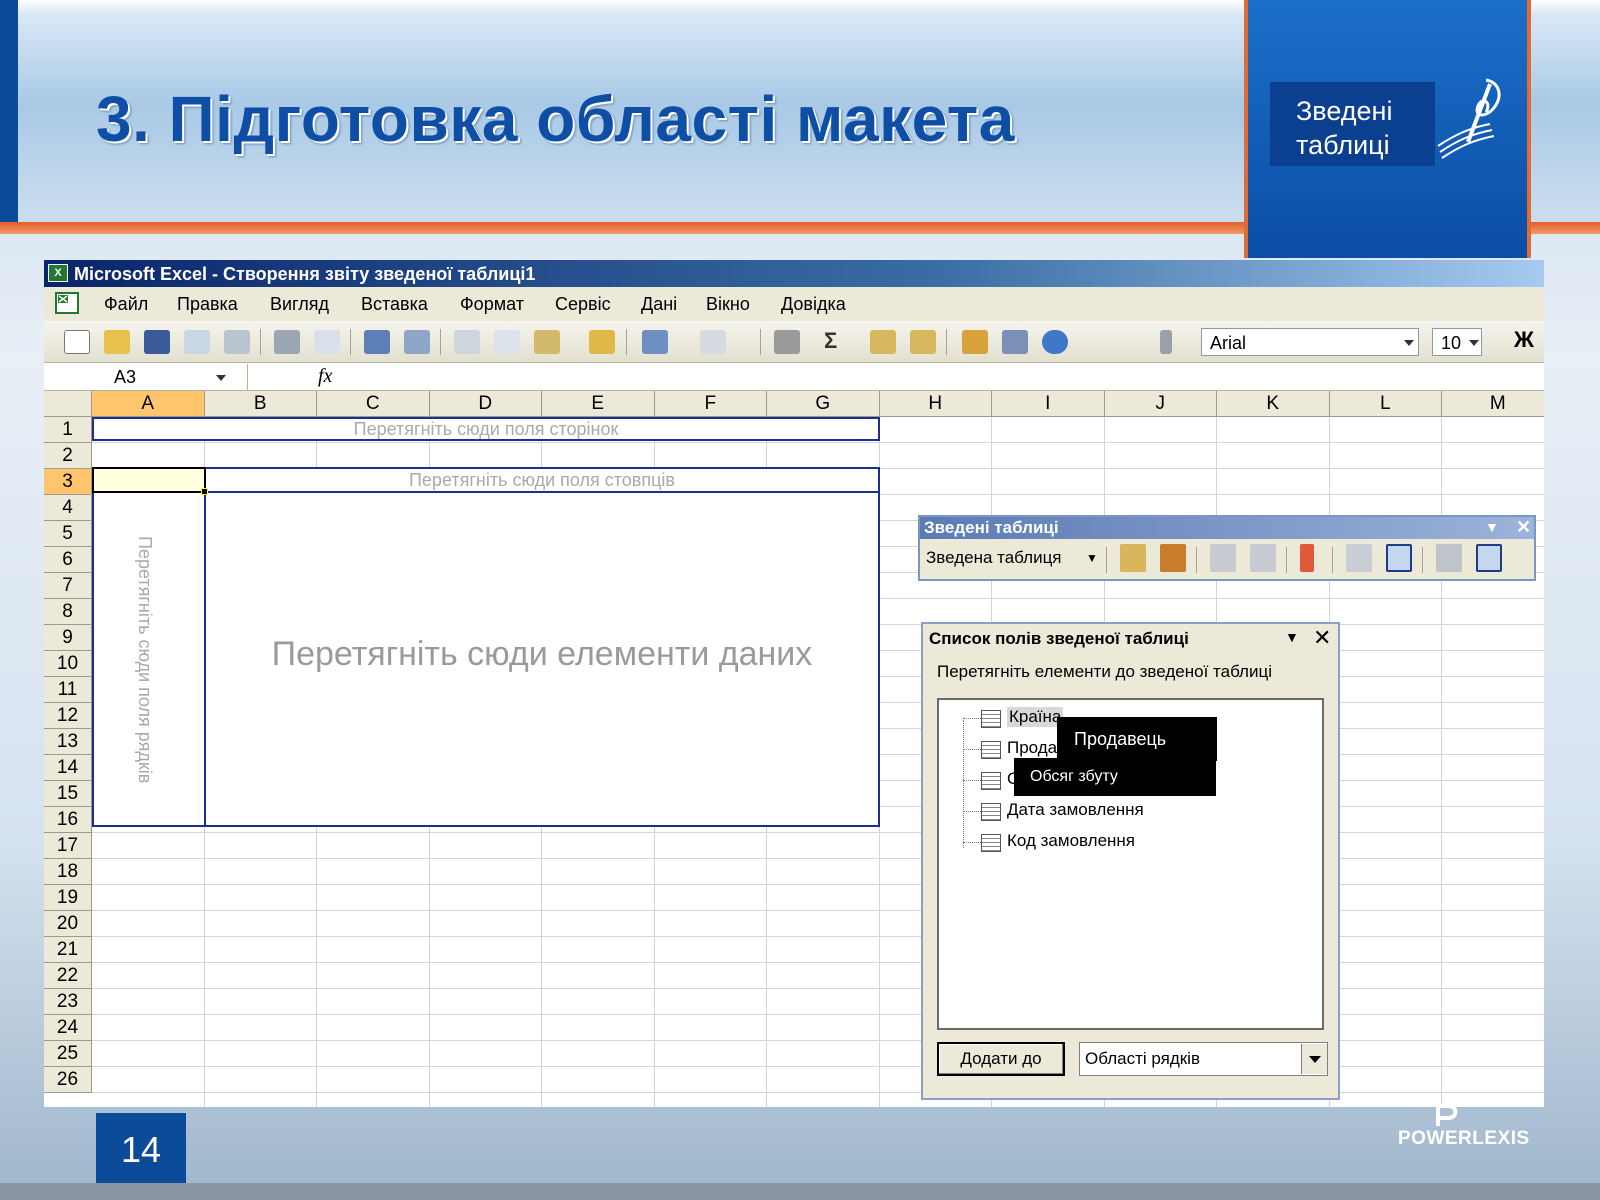 Image resolution: width=1600 pixels, height=1200 pixels. What do you see at coordinates (68, 560) in the screenshot?
I see `row-header-6: 6` at bounding box center [68, 560].